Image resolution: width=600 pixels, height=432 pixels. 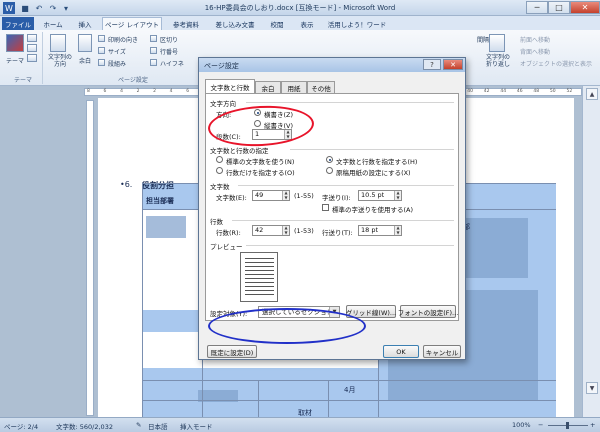 What do you see at coordinates (101, 62) in the screenshot?
I see `columns-icon` at bounding box center [101, 62].